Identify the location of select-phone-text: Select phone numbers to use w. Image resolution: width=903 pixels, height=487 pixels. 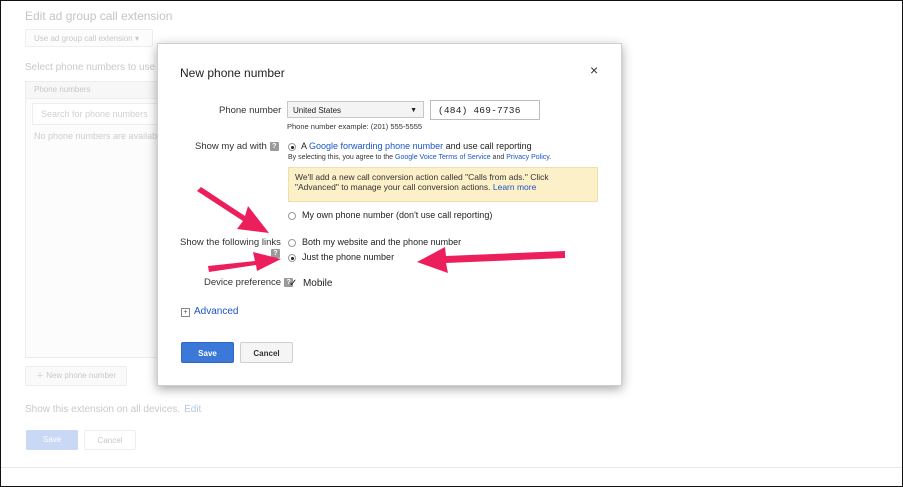
(95, 67).